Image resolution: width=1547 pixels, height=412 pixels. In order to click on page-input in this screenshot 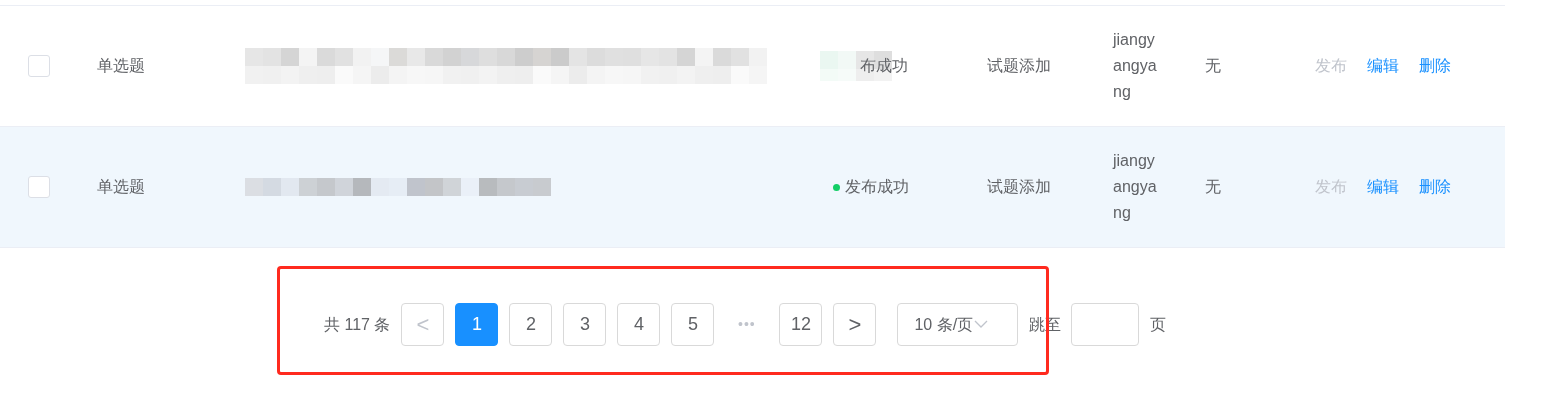, I will do `click(1105, 324)`.